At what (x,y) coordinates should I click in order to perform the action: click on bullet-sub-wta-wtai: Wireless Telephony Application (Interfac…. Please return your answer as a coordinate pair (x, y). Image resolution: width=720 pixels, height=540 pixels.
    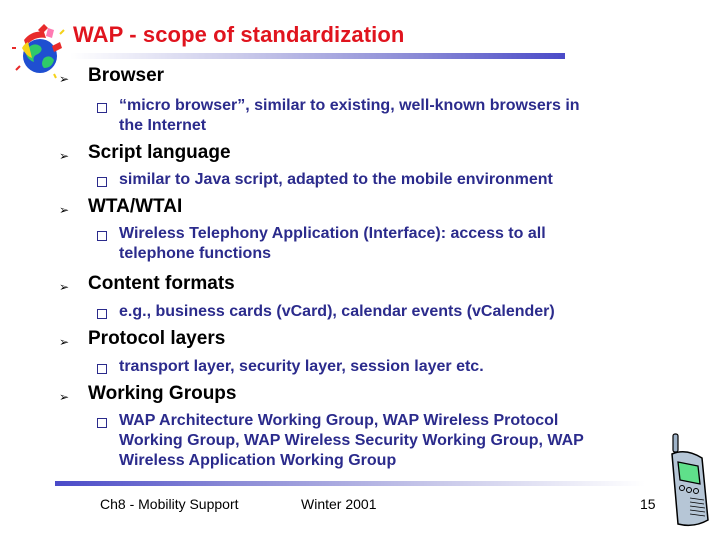
    Looking at the image, I should click on (386, 244).